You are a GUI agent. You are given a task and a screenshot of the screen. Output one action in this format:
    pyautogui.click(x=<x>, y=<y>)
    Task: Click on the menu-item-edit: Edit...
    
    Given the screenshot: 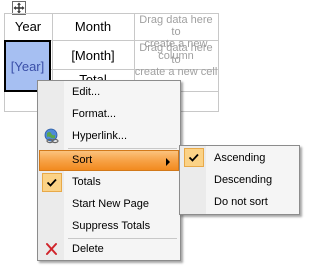 What is the action you would take?
    pyautogui.click(x=109, y=92)
    